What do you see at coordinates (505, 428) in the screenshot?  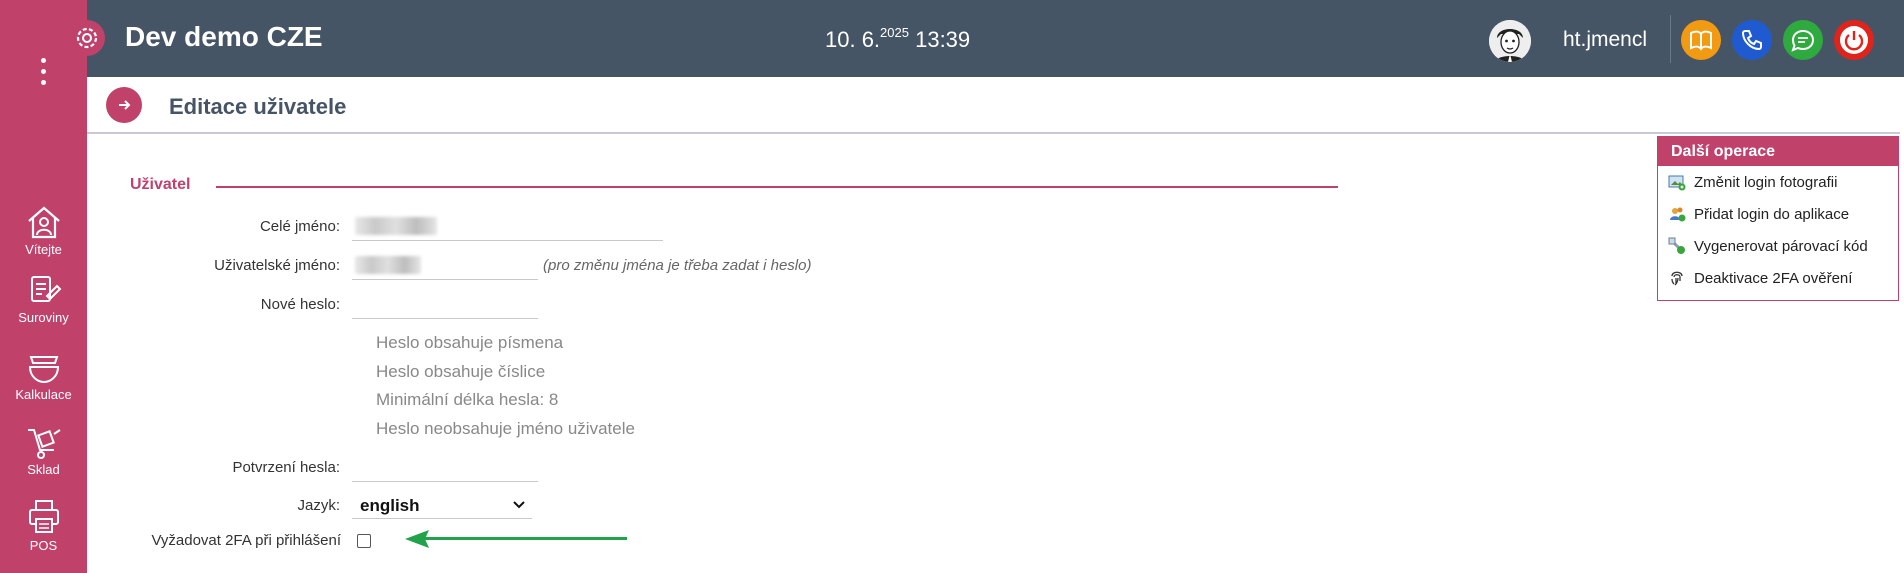 I see `password-rule: Heslo neobsahuje jméno uživatele` at bounding box center [505, 428].